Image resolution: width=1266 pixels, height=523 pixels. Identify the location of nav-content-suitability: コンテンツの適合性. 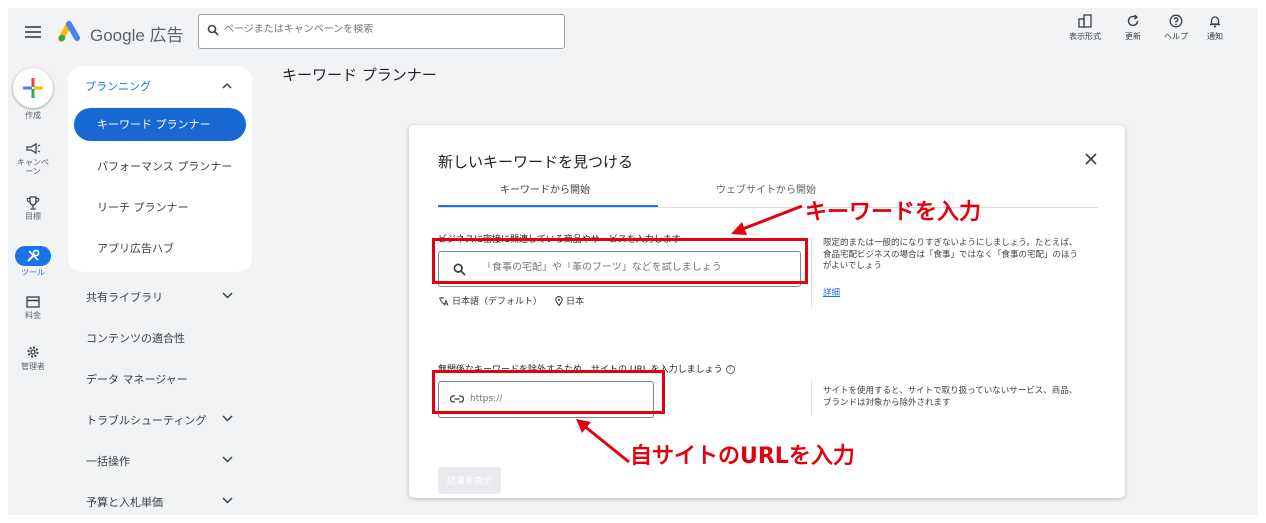
(135, 338).